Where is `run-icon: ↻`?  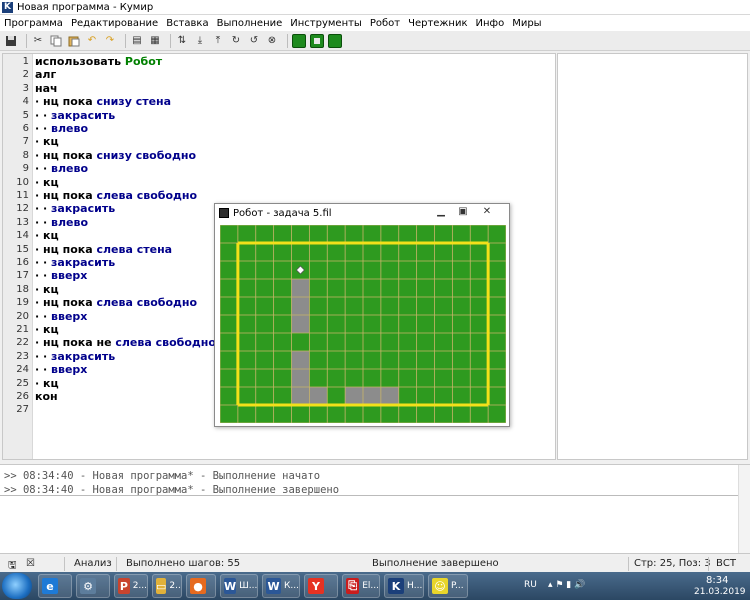 run-icon: ↻ is located at coordinates (236, 41).